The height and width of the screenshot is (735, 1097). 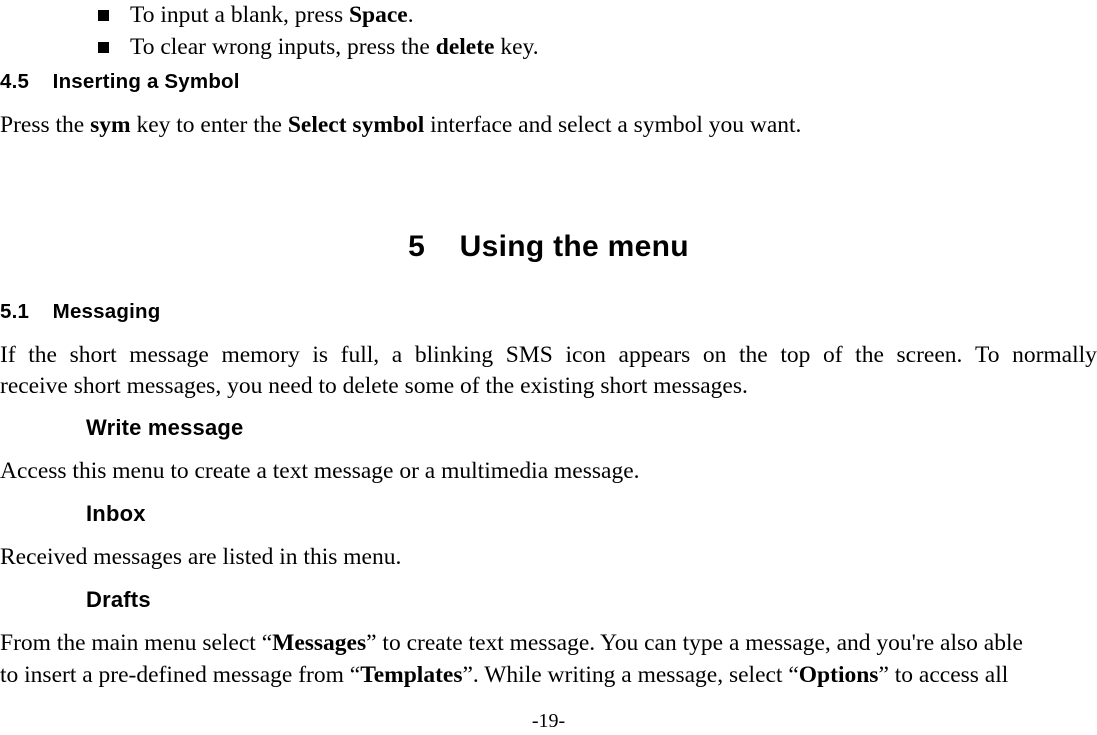 I want to click on word: screen., so click(x=929, y=355).